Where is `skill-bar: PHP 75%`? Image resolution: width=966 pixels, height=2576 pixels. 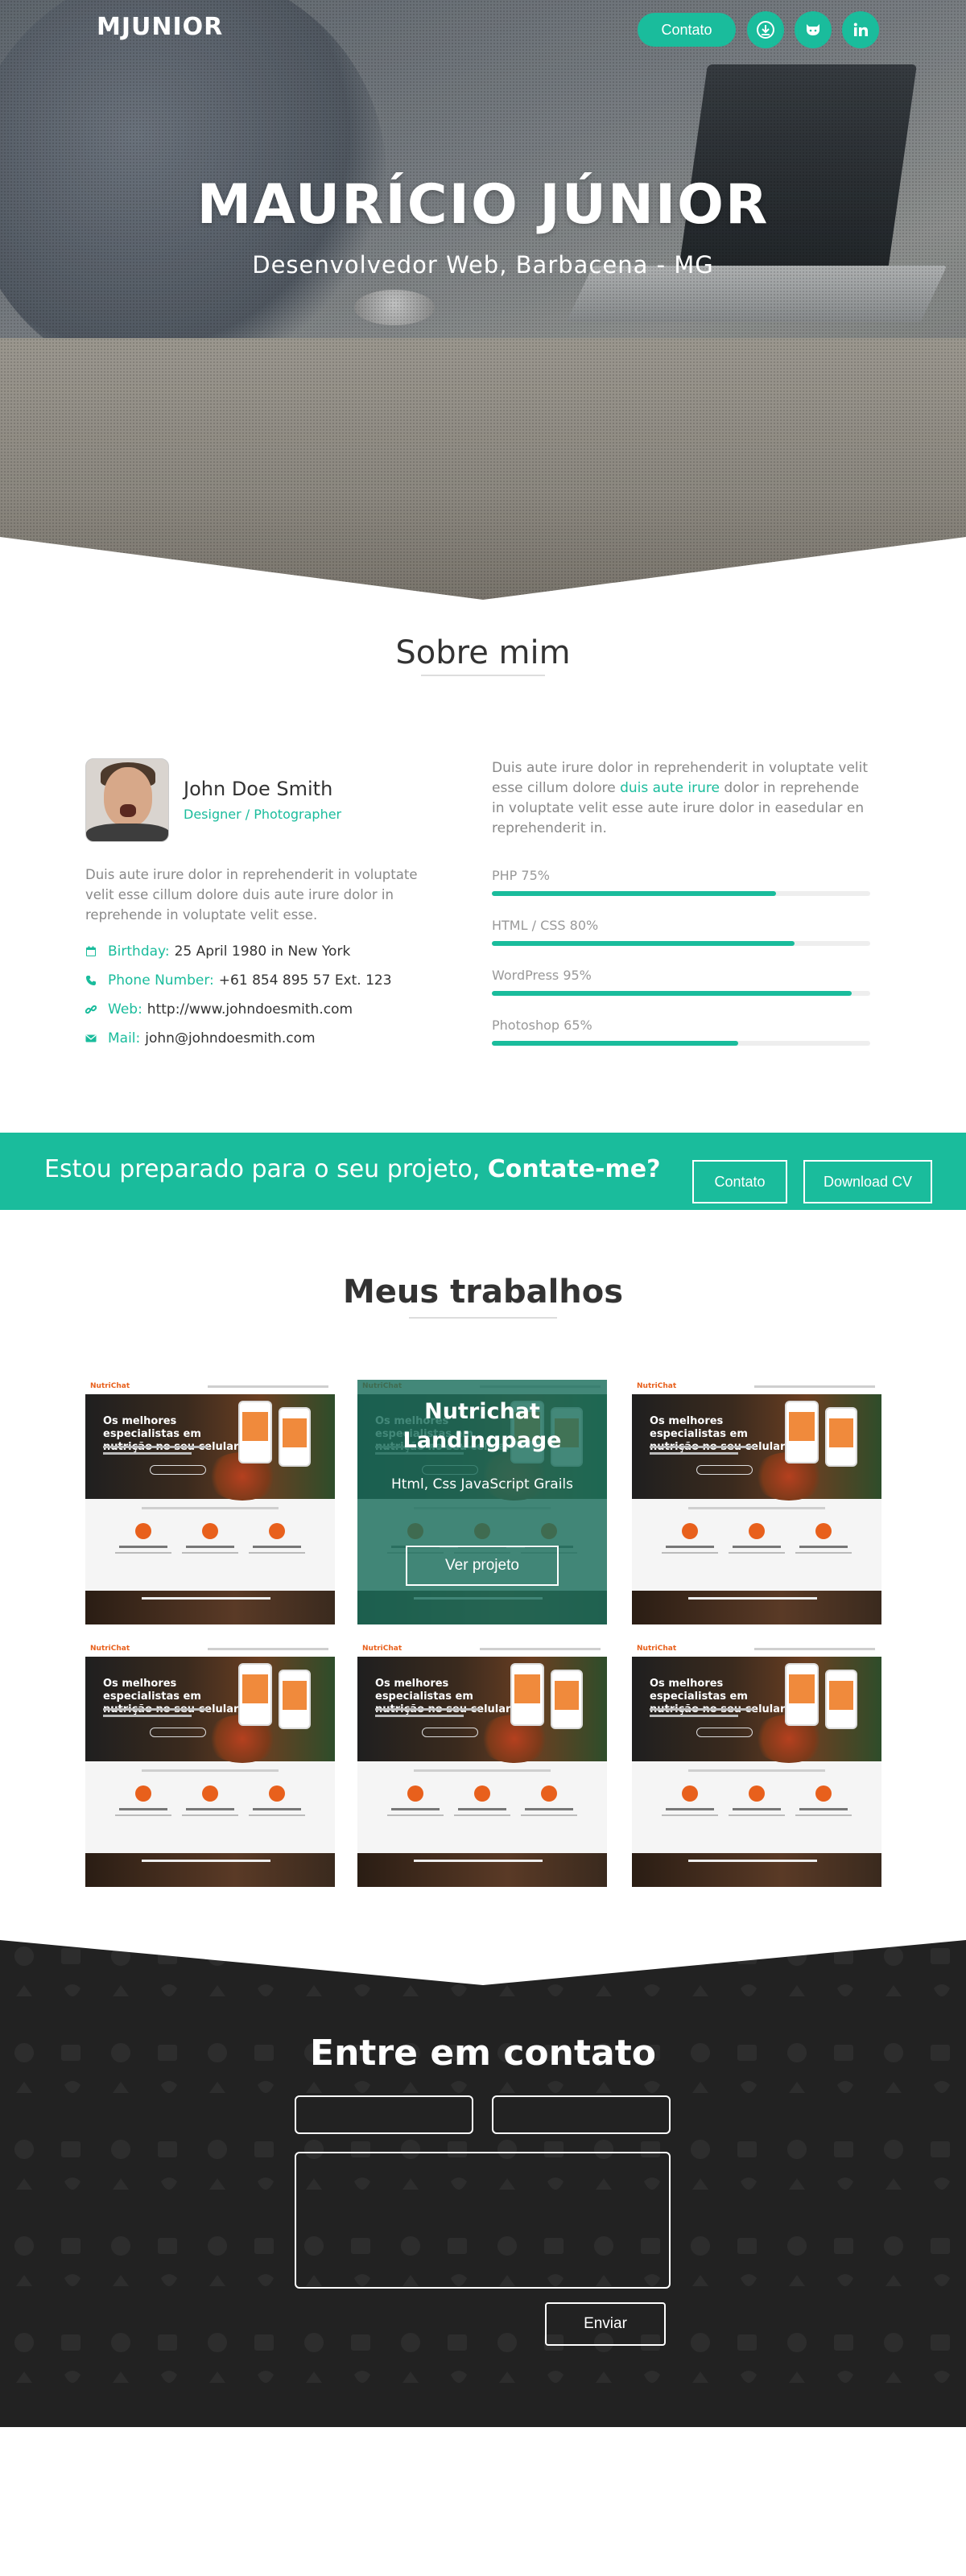 skill-bar: PHP 75% is located at coordinates (681, 882).